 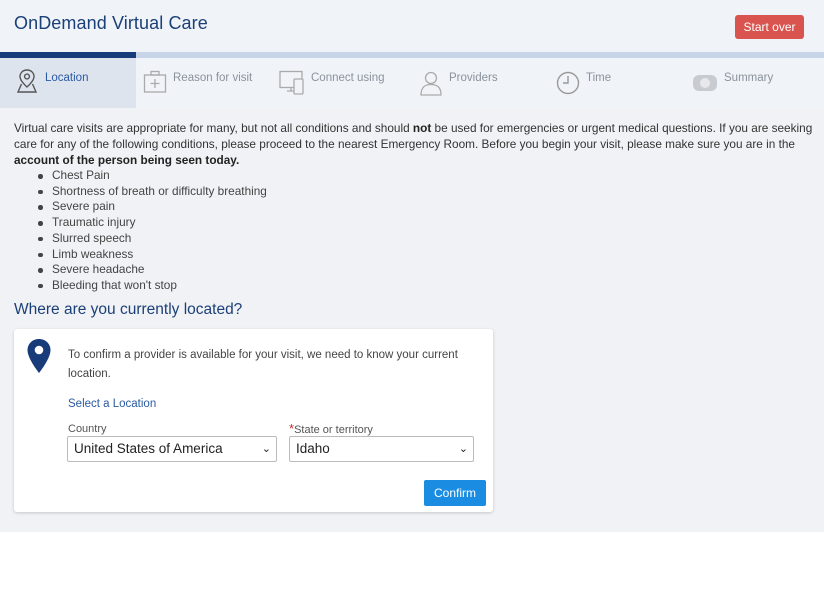 I want to click on list-item: Slurred speech, so click(x=152, y=239).